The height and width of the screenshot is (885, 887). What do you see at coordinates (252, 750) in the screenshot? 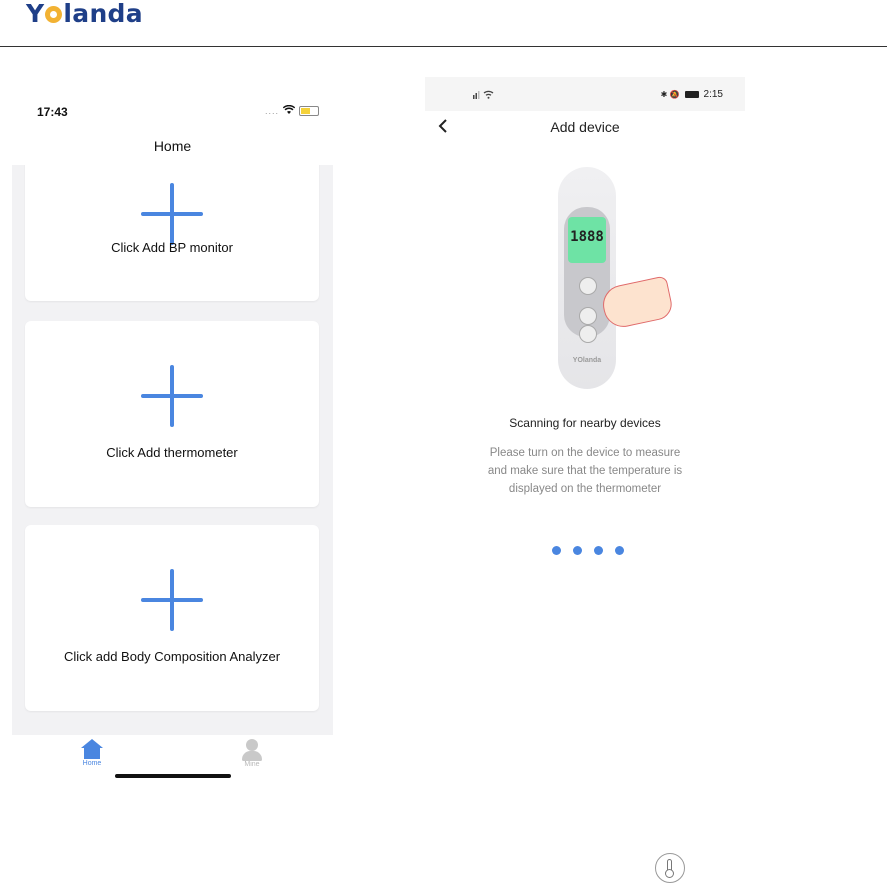
I see `person-icon` at bounding box center [252, 750].